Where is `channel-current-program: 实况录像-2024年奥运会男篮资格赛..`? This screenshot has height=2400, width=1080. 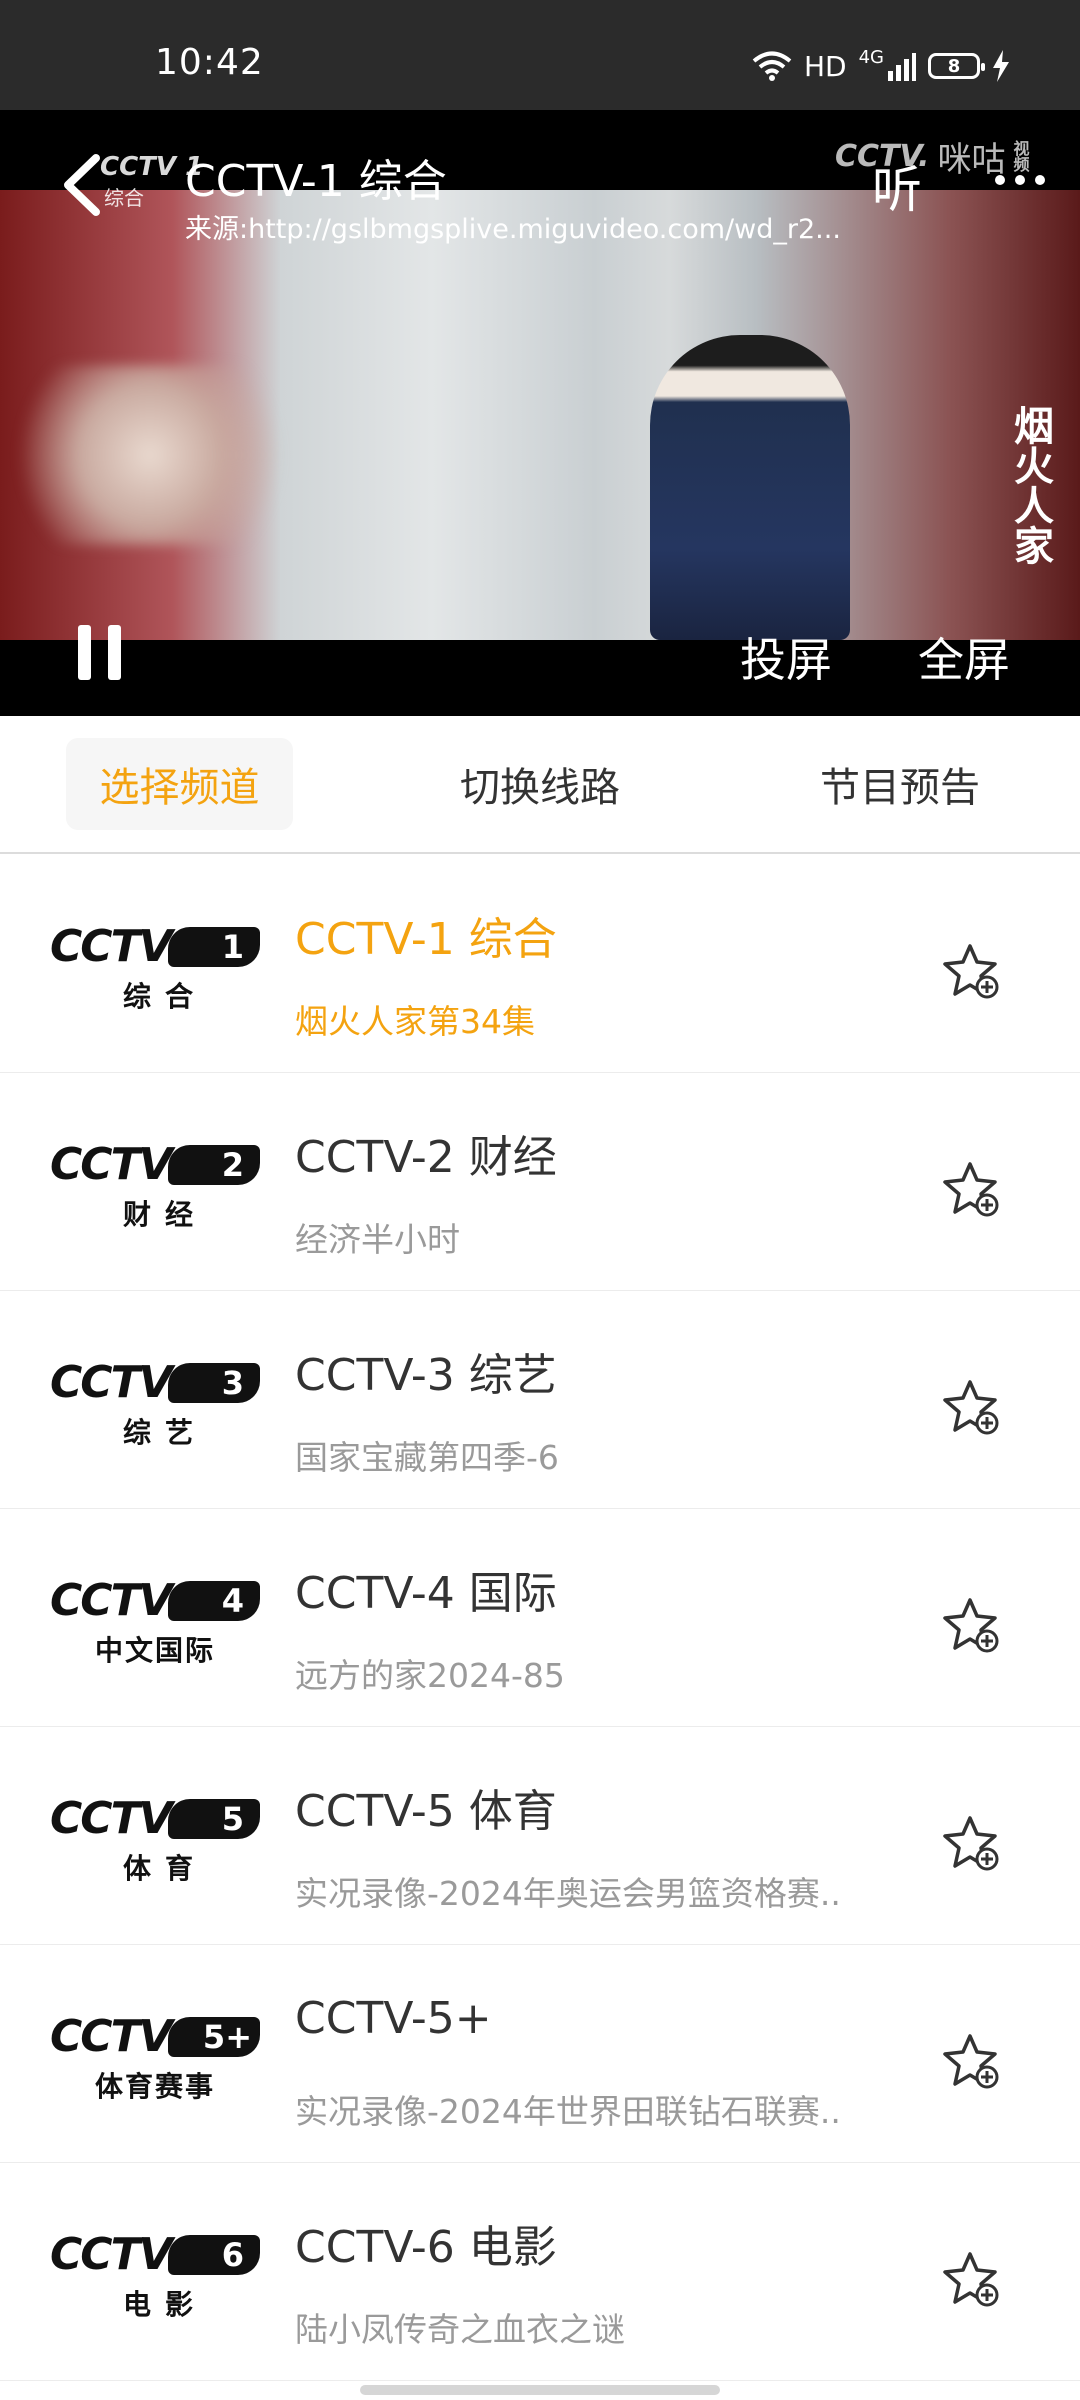
channel-current-program: 实况录像-2024年奥运会男篮资格赛.. is located at coordinates (568, 1893).